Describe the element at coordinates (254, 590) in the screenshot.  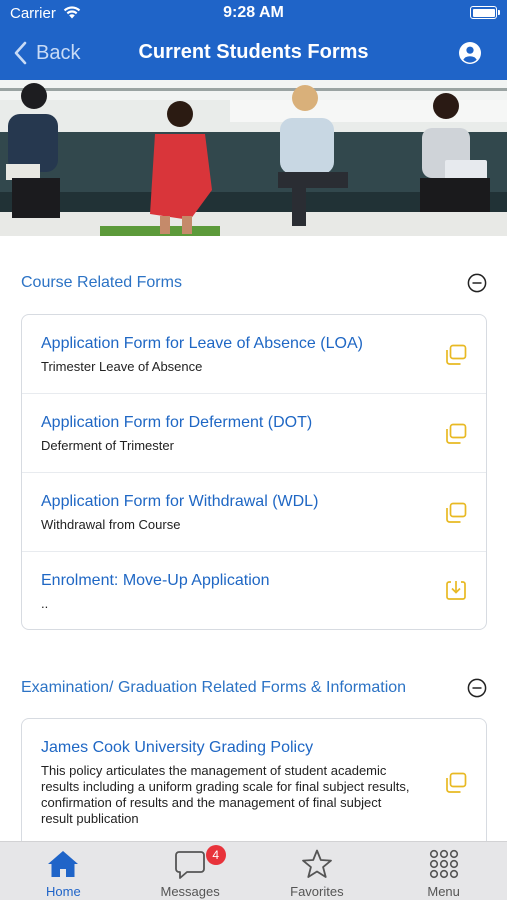
I see `form-item-move-up: Enrolment: Move-Up Application ..` at that location.